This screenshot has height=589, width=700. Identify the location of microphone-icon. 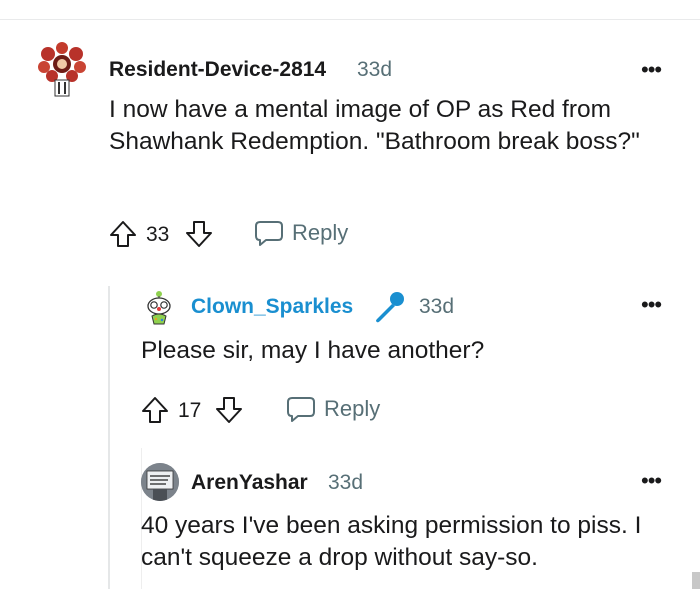
(390, 307).